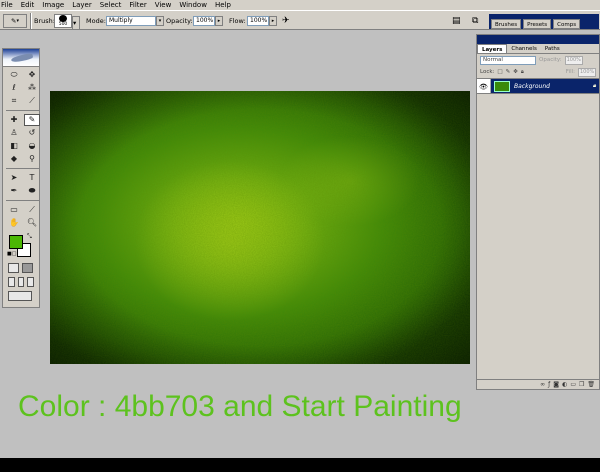 This screenshot has height=472, width=600. Describe the element at coordinates (11, 254) in the screenshot. I see `default-colors-icon: ■□` at that location.